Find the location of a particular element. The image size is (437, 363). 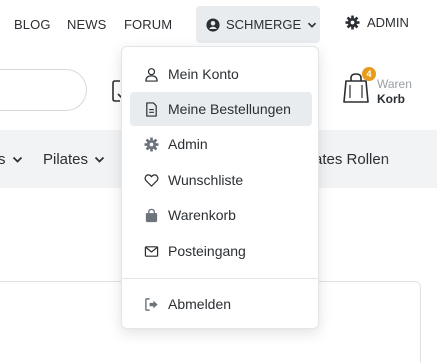

menu-item-meine-bestellungen: Meine Bestellungen is located at coordinates (221, 109).